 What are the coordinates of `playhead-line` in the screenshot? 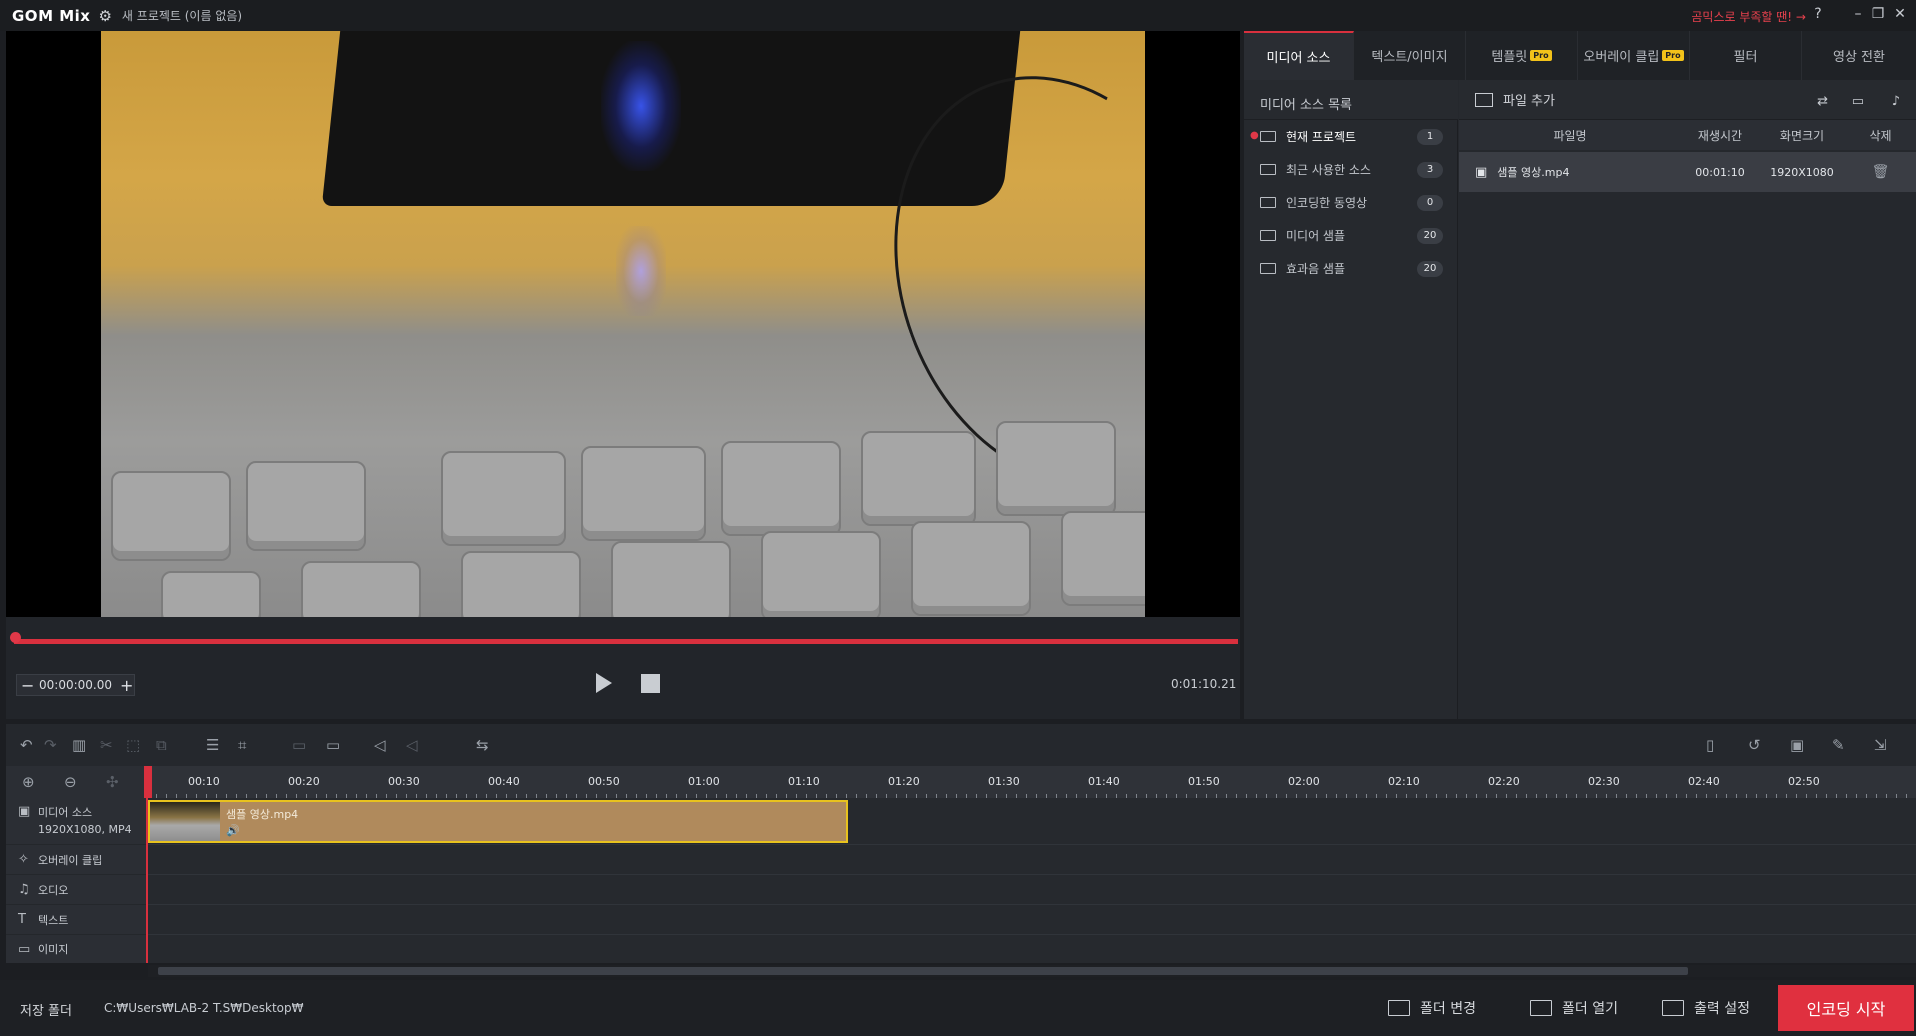 It's located at (147, 880).